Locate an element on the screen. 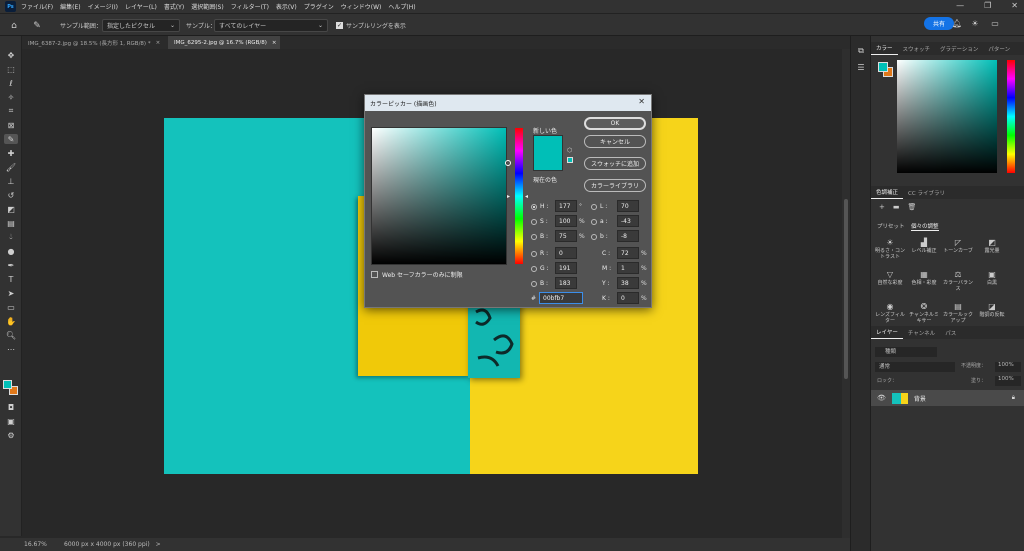 This screenshot has width=1024, height=551. h-input: 177 is located at coordinates (566, 206).